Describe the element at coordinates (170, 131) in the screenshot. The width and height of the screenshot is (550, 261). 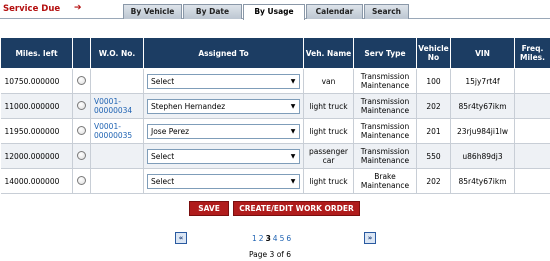
I see `assigned-to-value: Jose Perez` at that location.